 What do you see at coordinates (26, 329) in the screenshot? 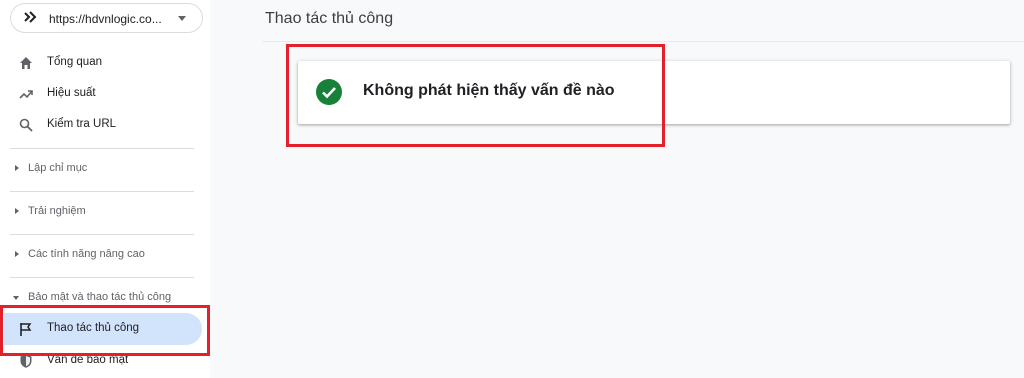
I see `flag-icon` at bounding box center [26, 329].